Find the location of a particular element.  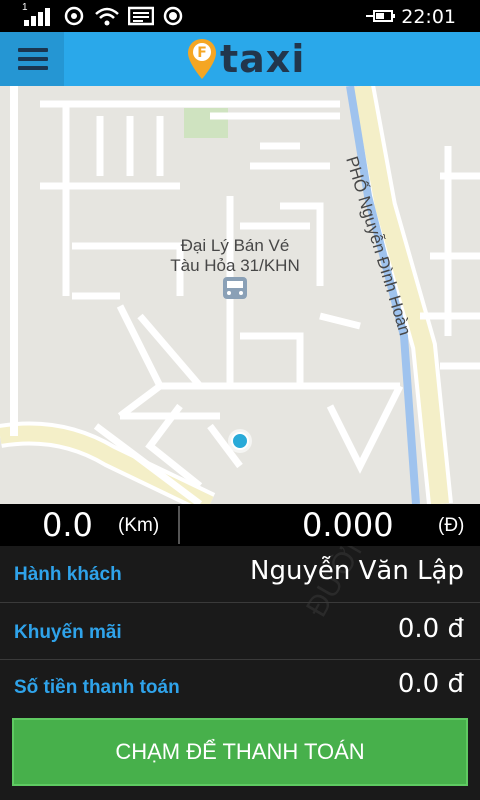

trip-meter: 0.0 (Km) 0.000 (Đ) is located at coordinates (240, 525).